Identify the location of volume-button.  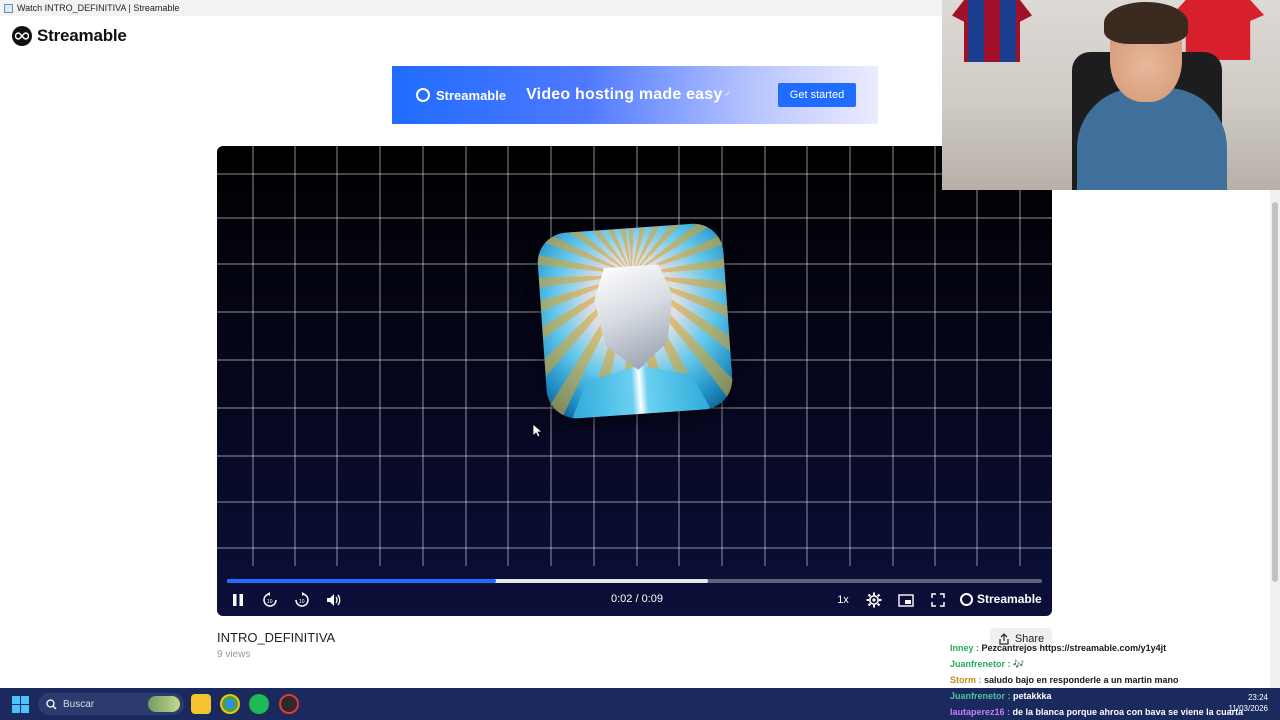
(334, 600).